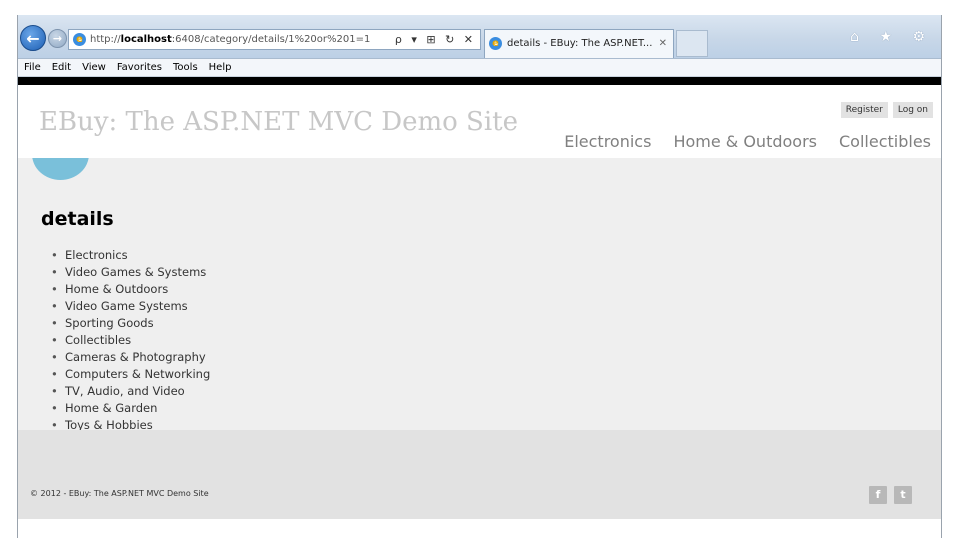  Describe the element at coordinates (94, 67) in the screenshot. I see `menu-view: View` at that location.